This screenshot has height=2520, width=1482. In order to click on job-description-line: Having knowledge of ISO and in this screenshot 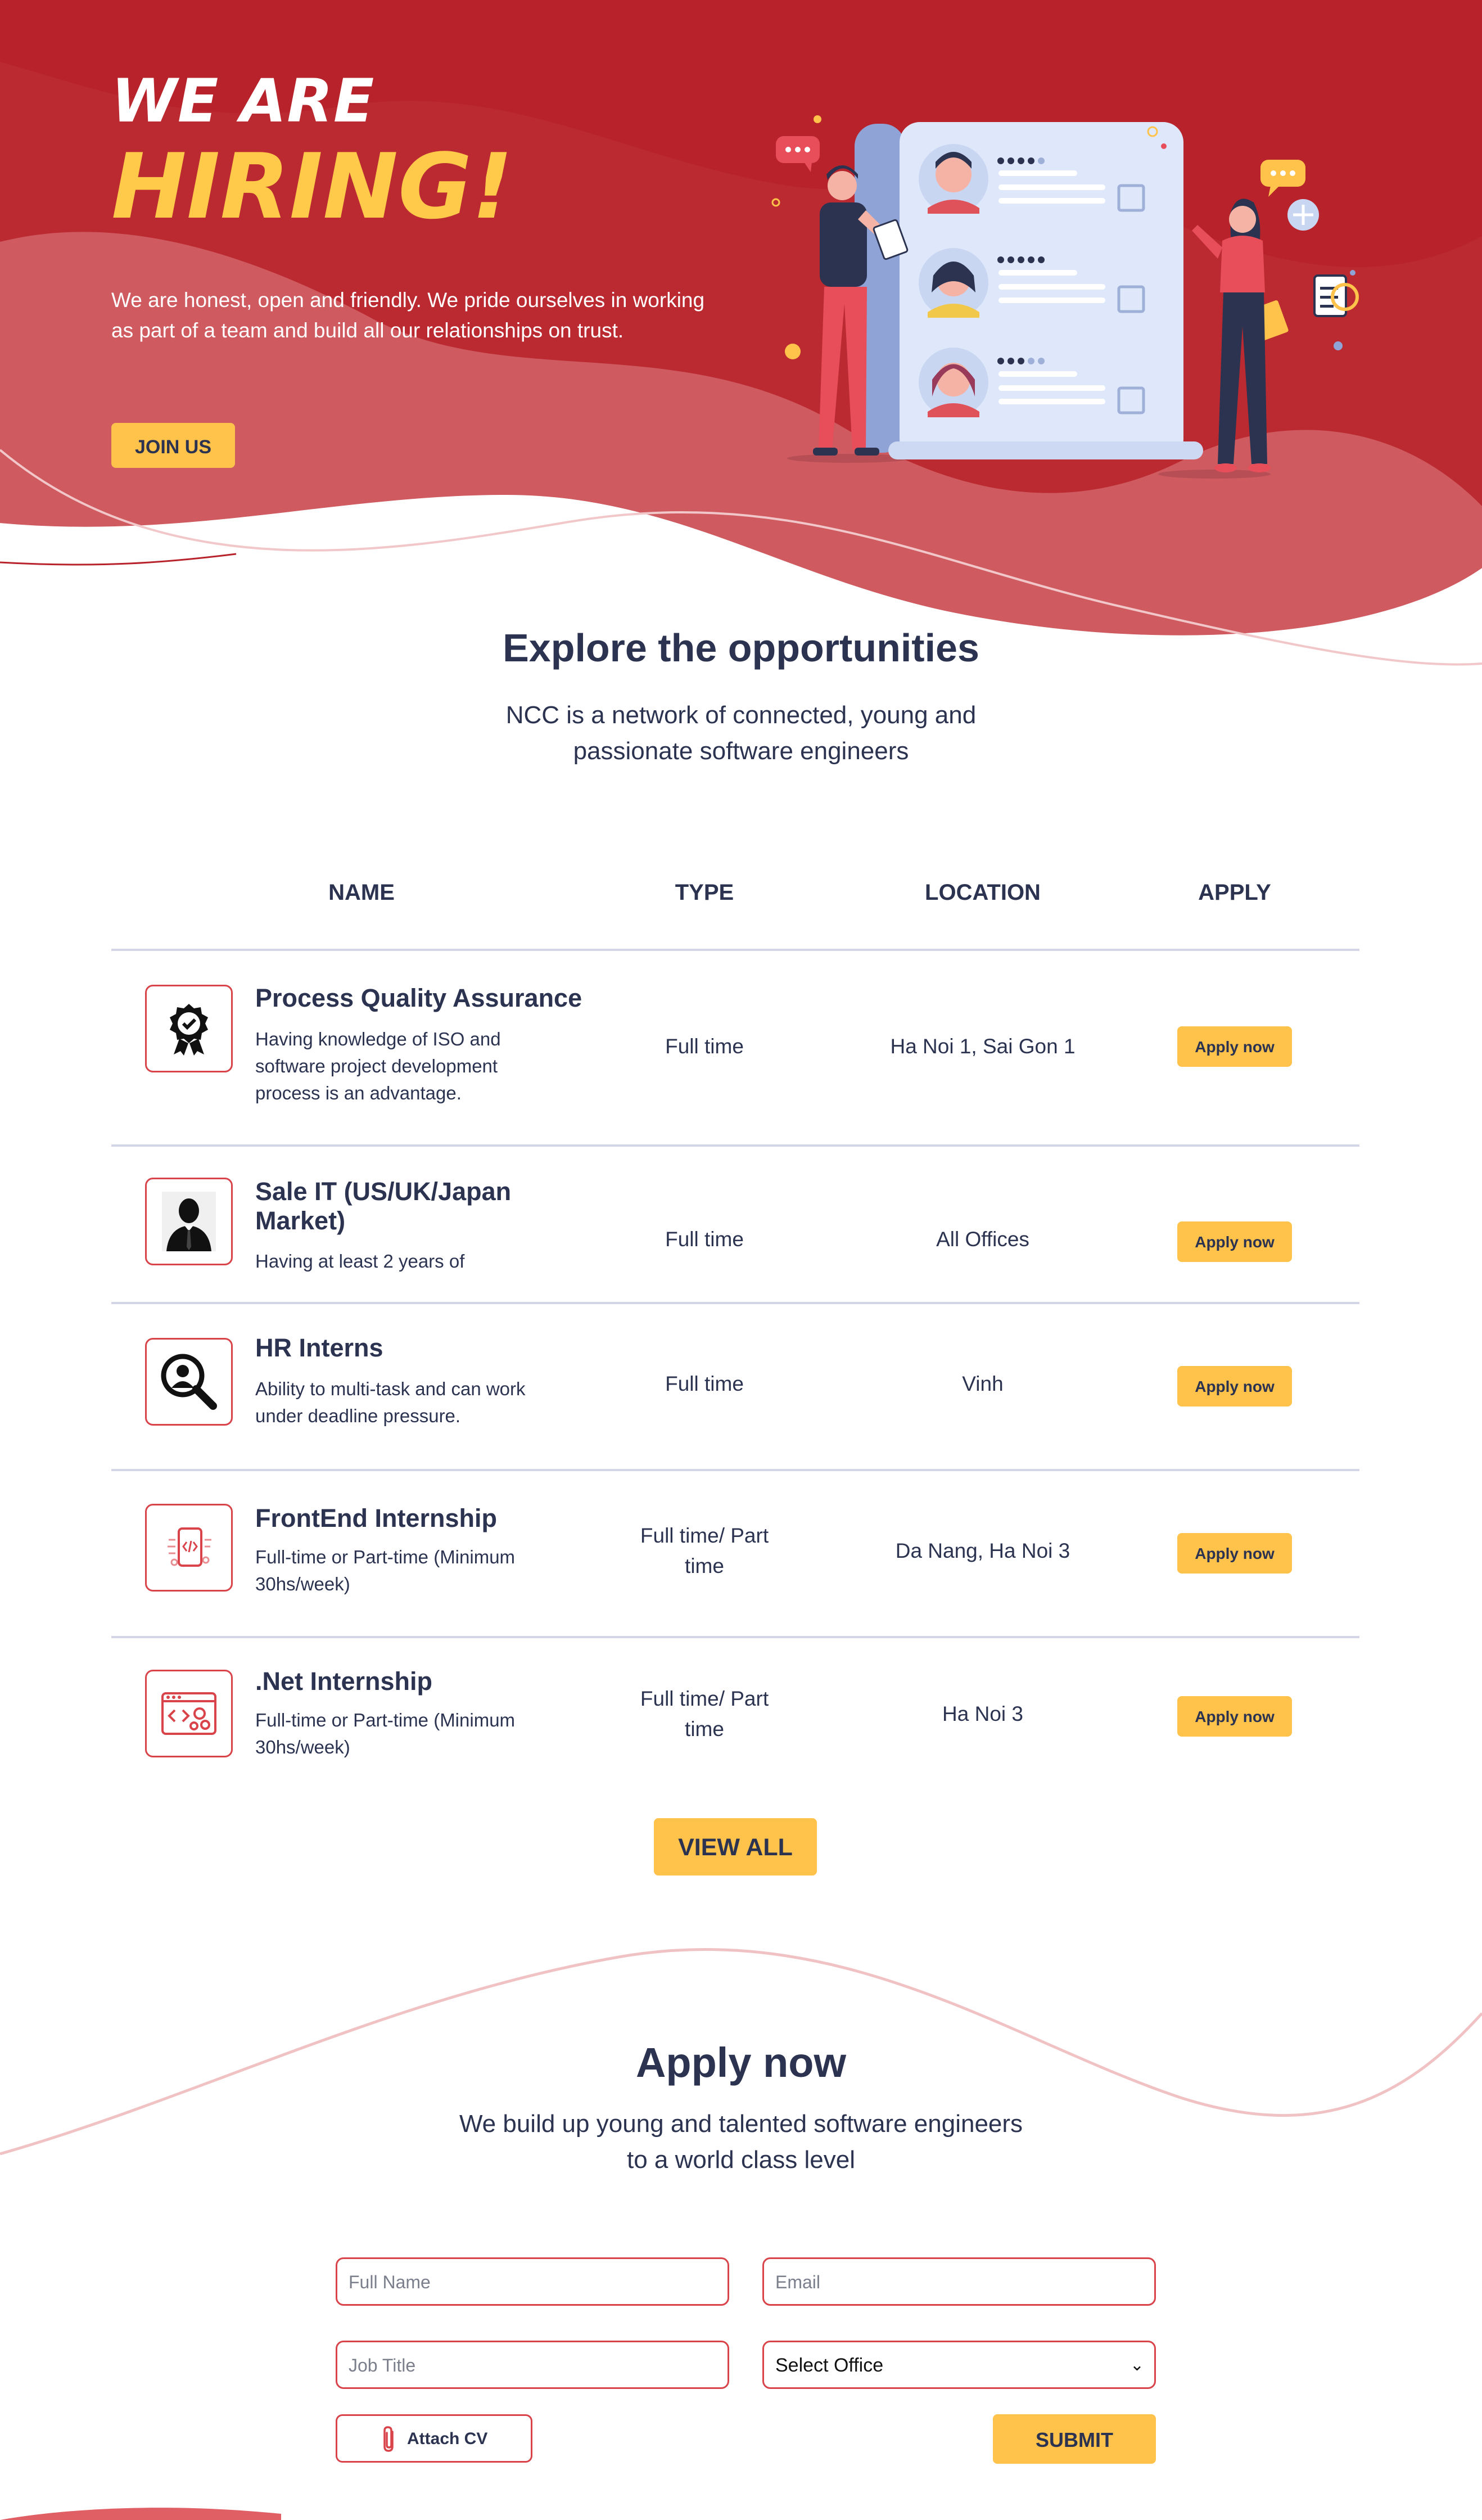, I will do `click(378, 1039)`.